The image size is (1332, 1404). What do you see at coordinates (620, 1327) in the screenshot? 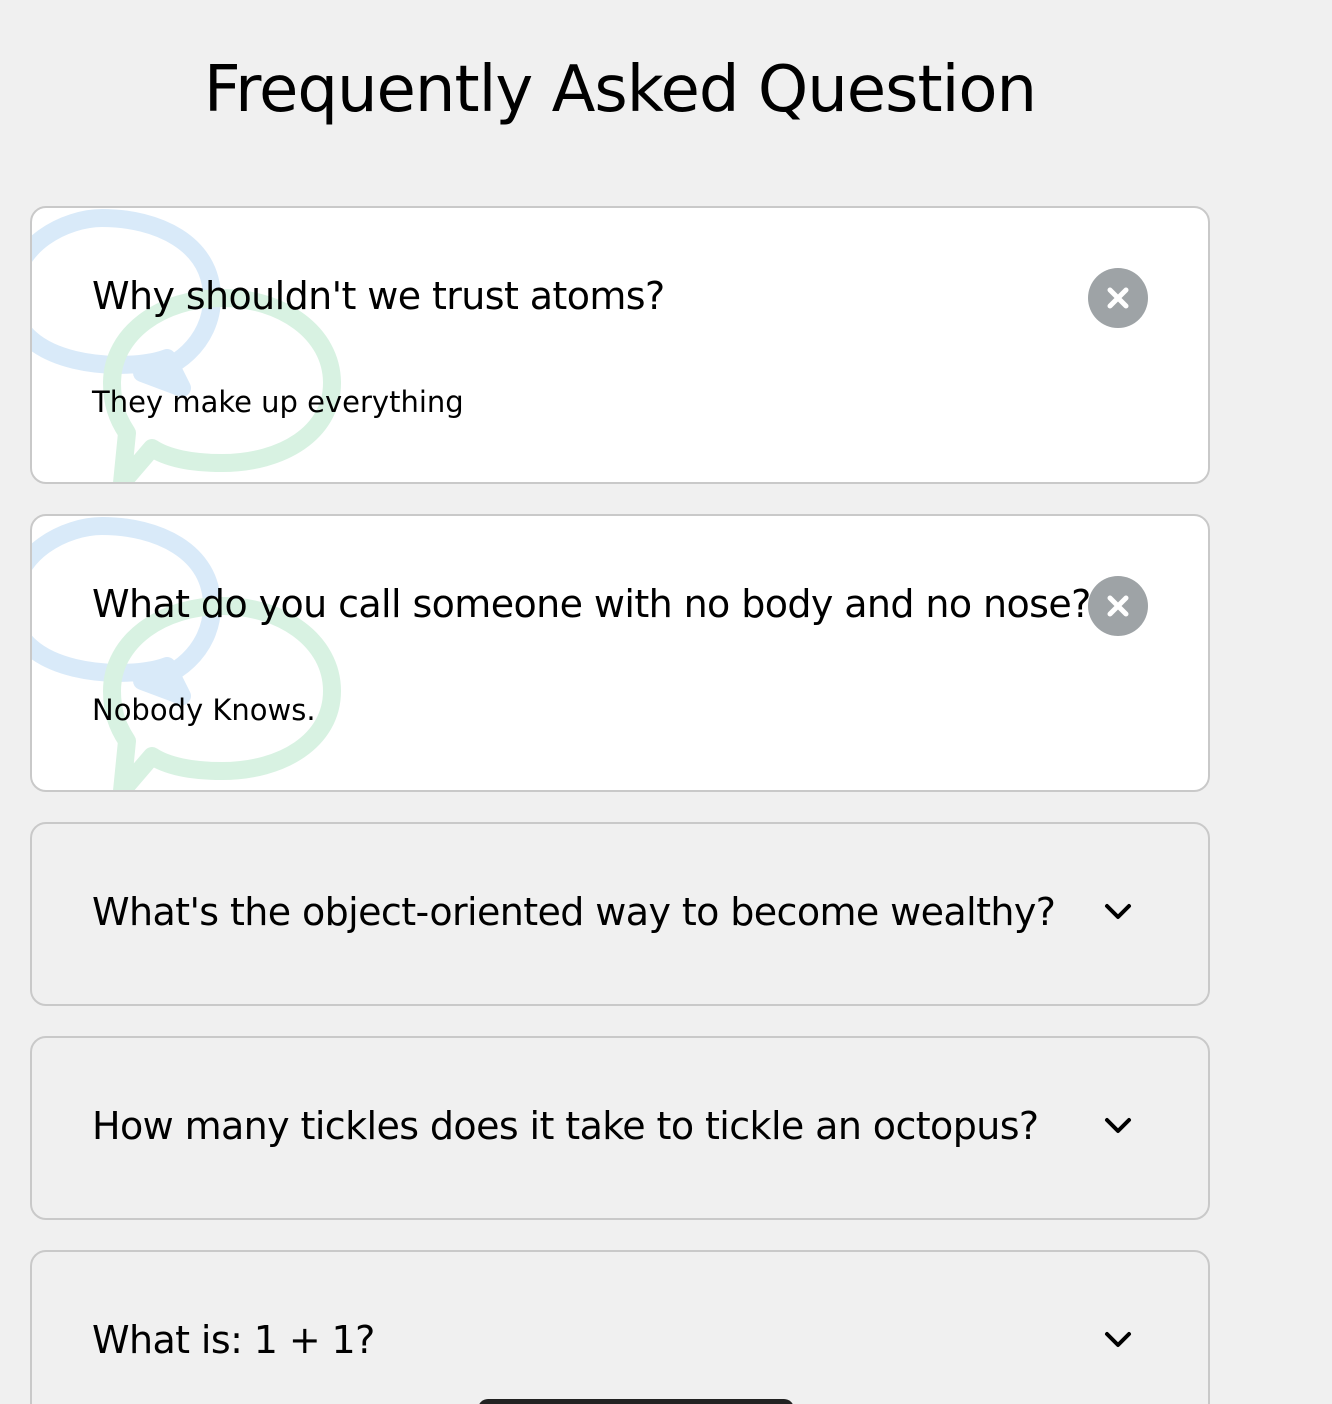
I see `faq-item: What is: 1 + 1?` at bounding box center [620, 1327].